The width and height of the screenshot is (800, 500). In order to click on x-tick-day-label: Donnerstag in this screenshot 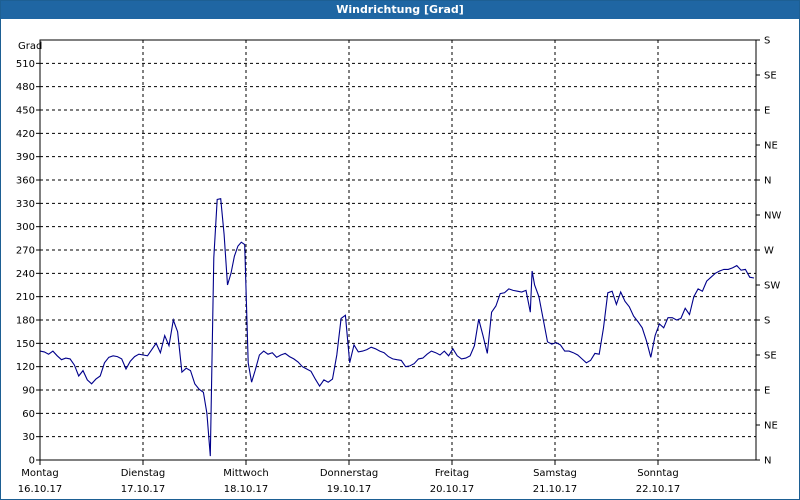, I will do `click(349, 473)`.